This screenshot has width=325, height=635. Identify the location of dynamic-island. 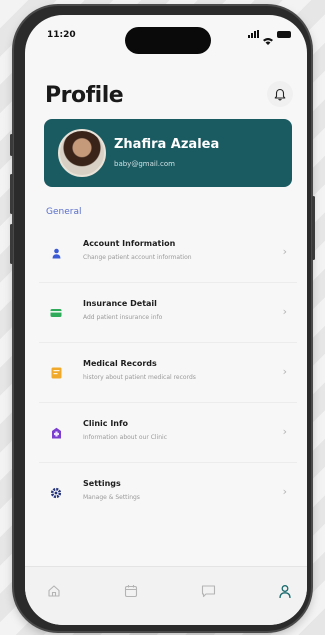
(168, 40).